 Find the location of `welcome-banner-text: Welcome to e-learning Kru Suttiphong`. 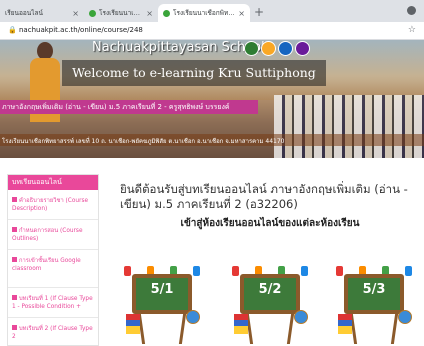

welcome-banner-text: Welcome to e-learning Kru Suttiphong is located at coordinates (194, 73).